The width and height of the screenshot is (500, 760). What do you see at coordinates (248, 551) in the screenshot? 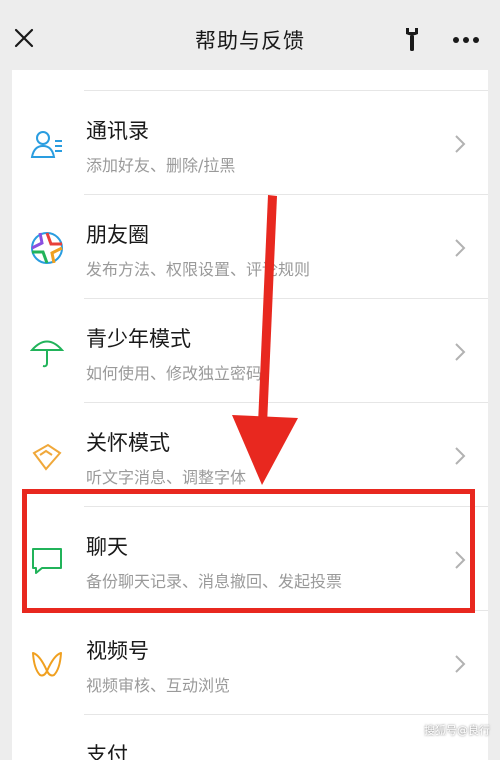
I see `annotation-highlight-box` at bounding box center [248, 551].